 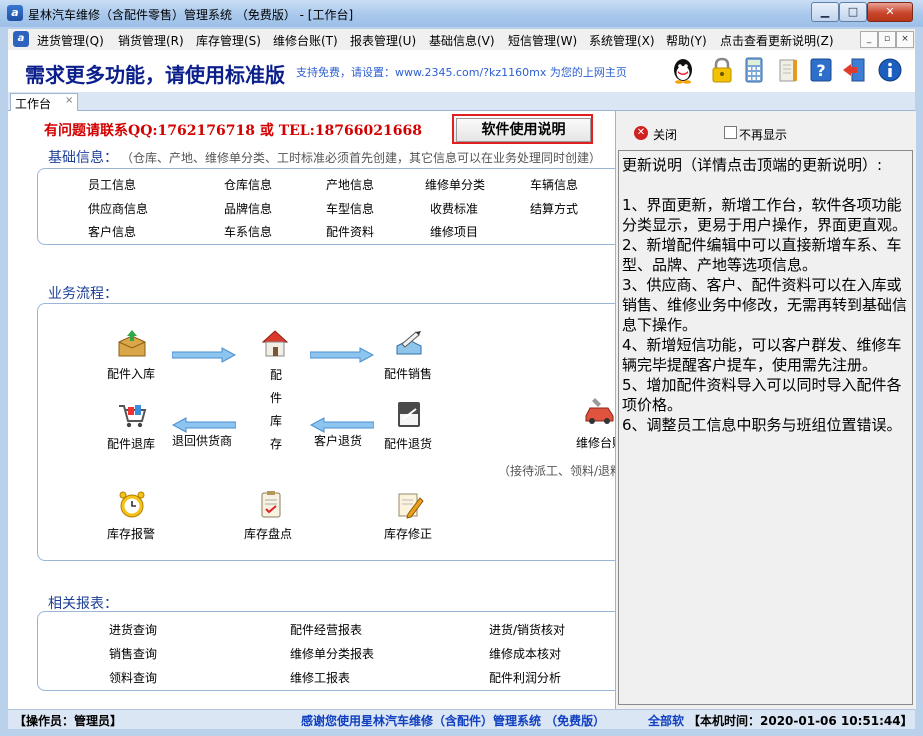 What do you see at coordinates (276, 410) in the screenshot?
I see `parts-stock-label: 配 件 库 存` at bounding box center [276, 410].